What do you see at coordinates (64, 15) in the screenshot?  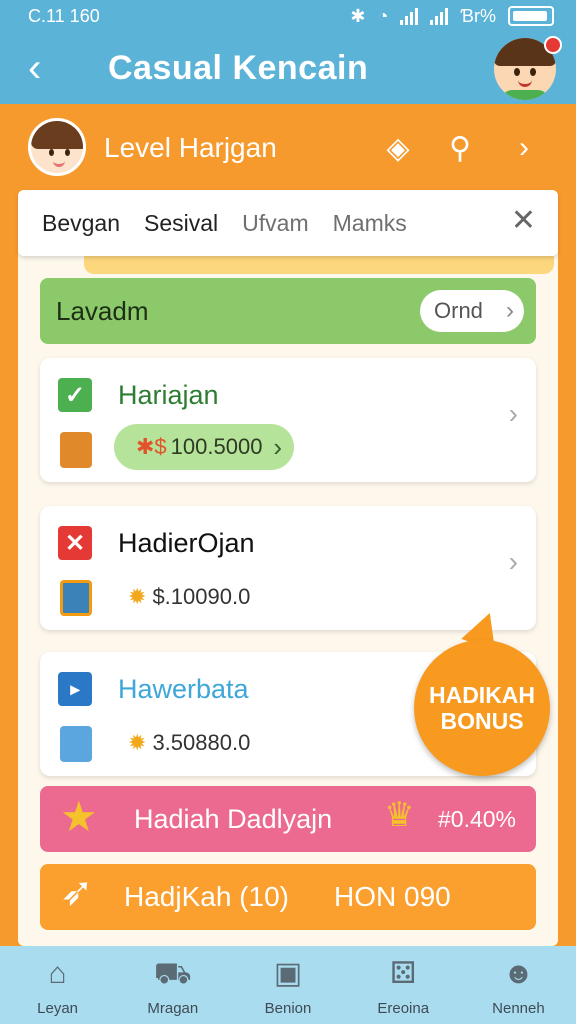 I see `status-time: C.11 160` at bounding box center [64, 15].